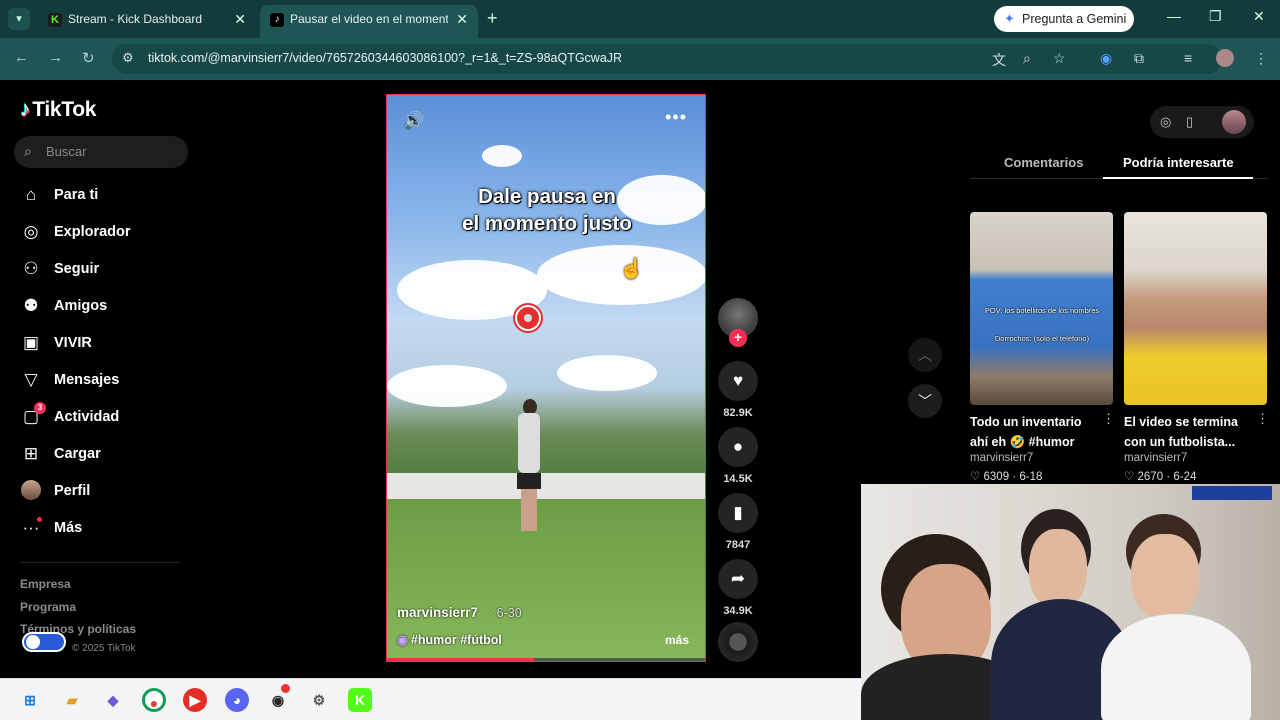  I want to click on media-control-icon: ≡, so click(1188, 58).